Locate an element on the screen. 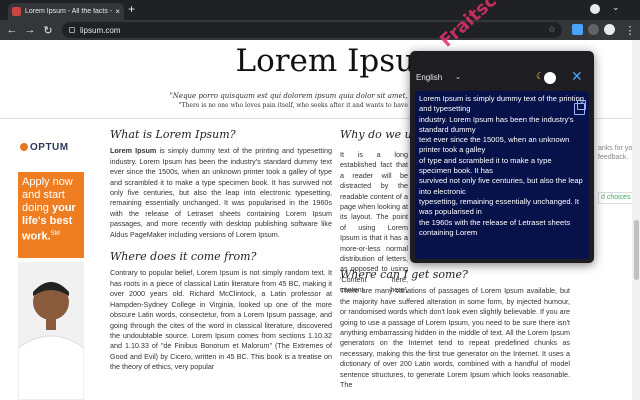  tab-search-icon: ⌄ is located at coordinates (616, 7).